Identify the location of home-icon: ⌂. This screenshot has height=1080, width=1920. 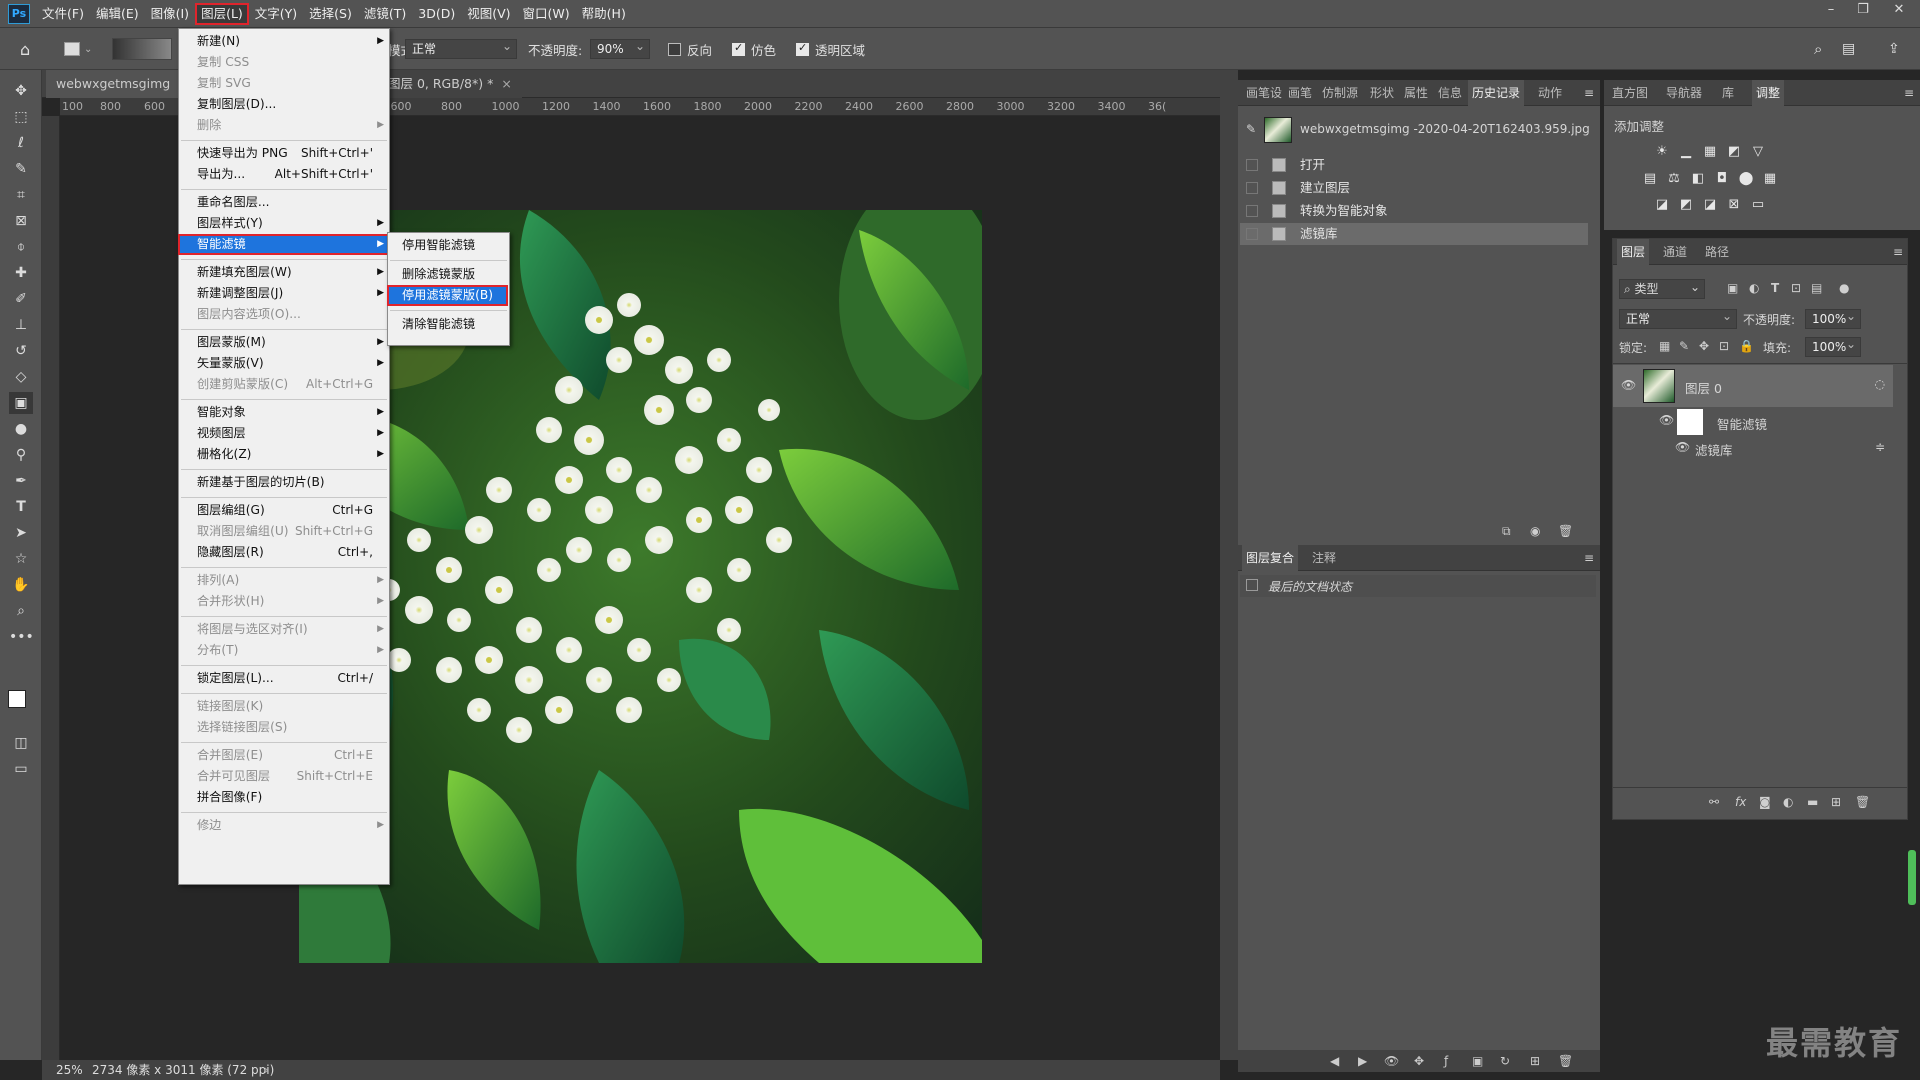
(25, 49).